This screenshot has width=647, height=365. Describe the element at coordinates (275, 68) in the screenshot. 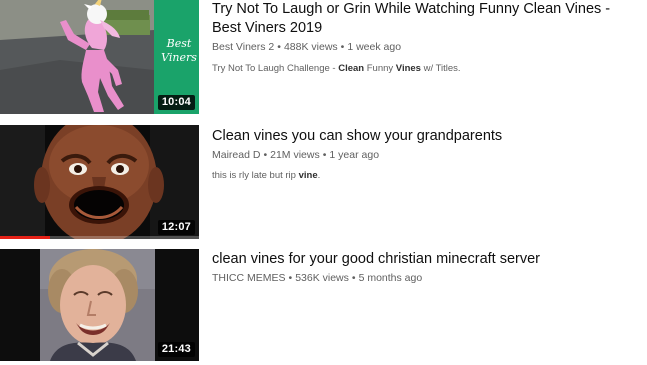

I see `desc-text: Try Not To Laugh Challenge -` at that location.